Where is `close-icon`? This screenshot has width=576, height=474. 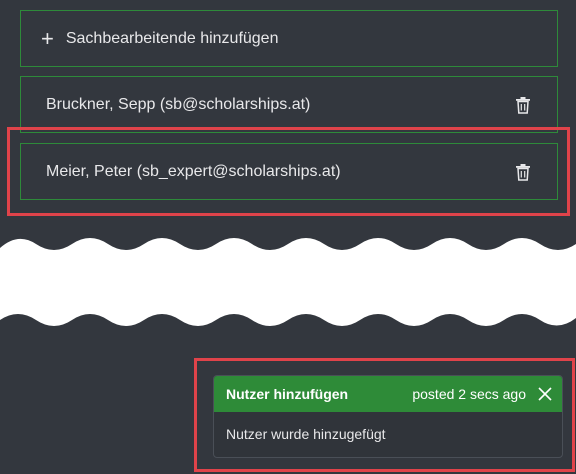
close-icon is located at coordinates (545, 394).